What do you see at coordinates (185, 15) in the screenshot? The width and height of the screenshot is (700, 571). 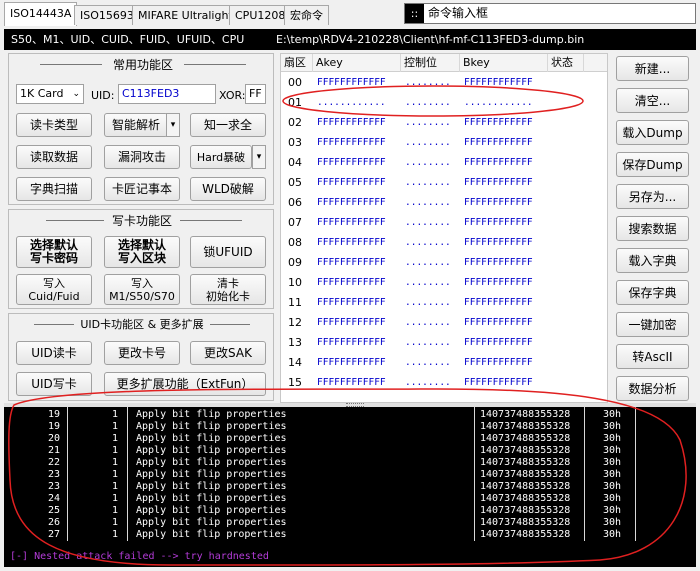 I see `tab-mifare-ultralight: MIFARE Ultralight` at bounding box center [185, 15].